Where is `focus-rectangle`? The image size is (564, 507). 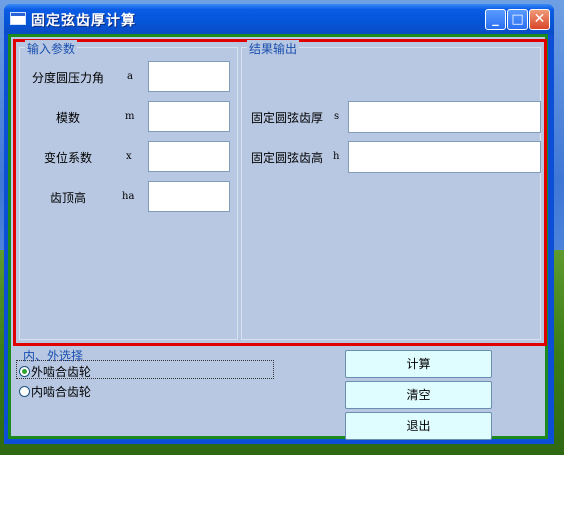 focus-rectangle is located at coordinates (145, 369).